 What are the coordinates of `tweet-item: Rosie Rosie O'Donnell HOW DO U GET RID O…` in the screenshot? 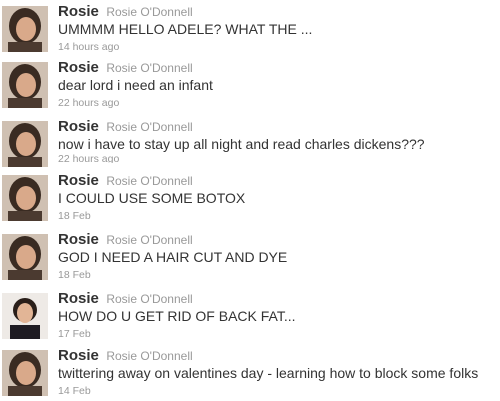 It's located at (250, 315).